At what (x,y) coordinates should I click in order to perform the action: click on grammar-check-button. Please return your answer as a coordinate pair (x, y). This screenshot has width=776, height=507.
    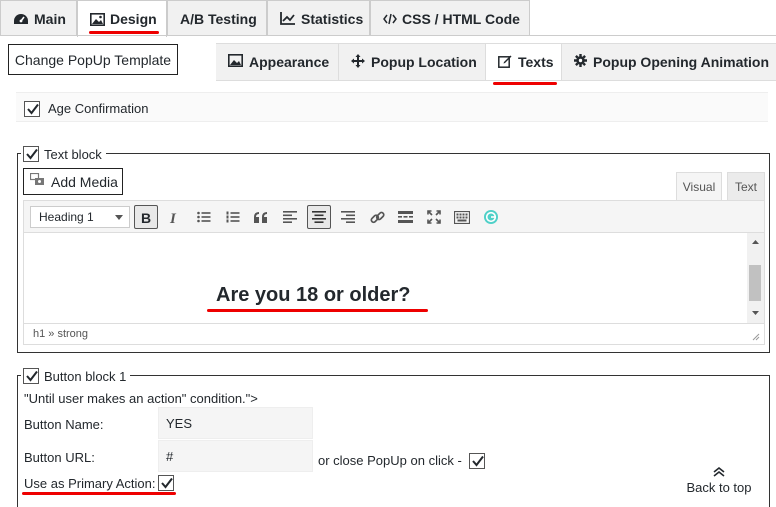
    Looking at the image, I should click on (491, 217).